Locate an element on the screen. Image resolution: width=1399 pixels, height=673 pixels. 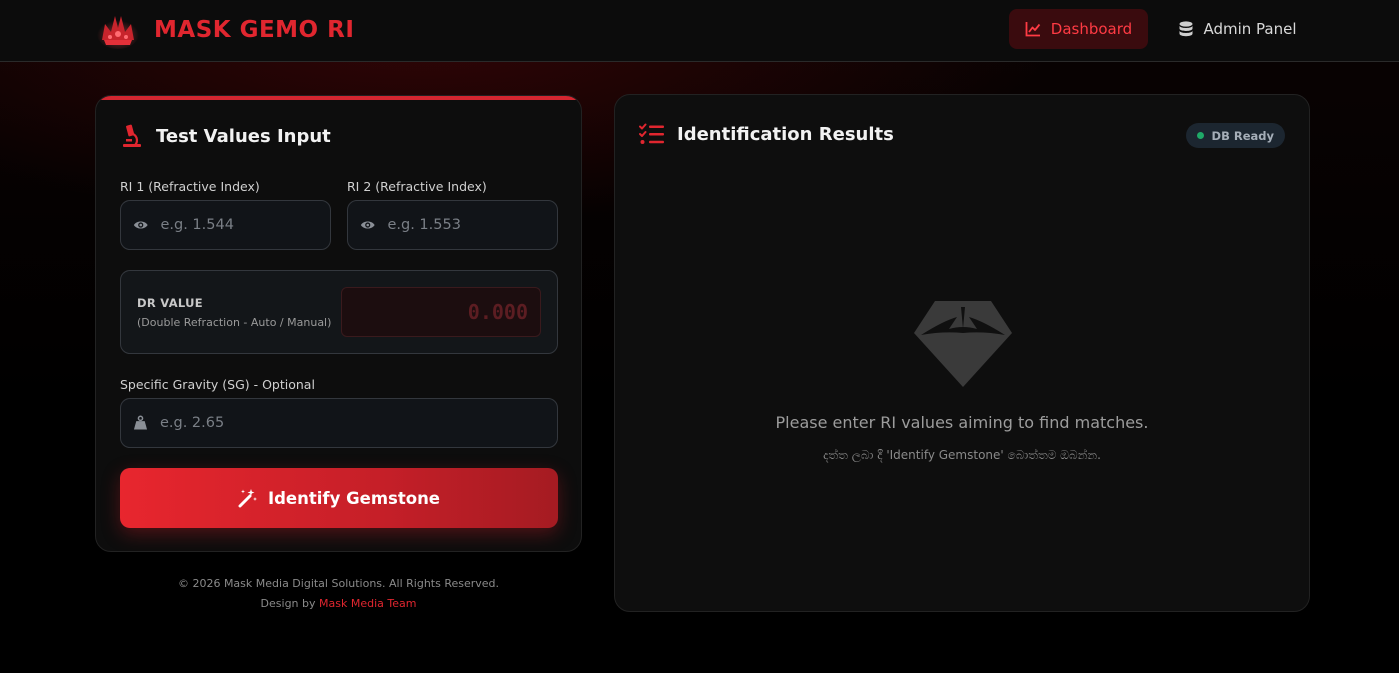
nav-admin-panel-button: Admin Panel is located at coordinates (1238, 29).